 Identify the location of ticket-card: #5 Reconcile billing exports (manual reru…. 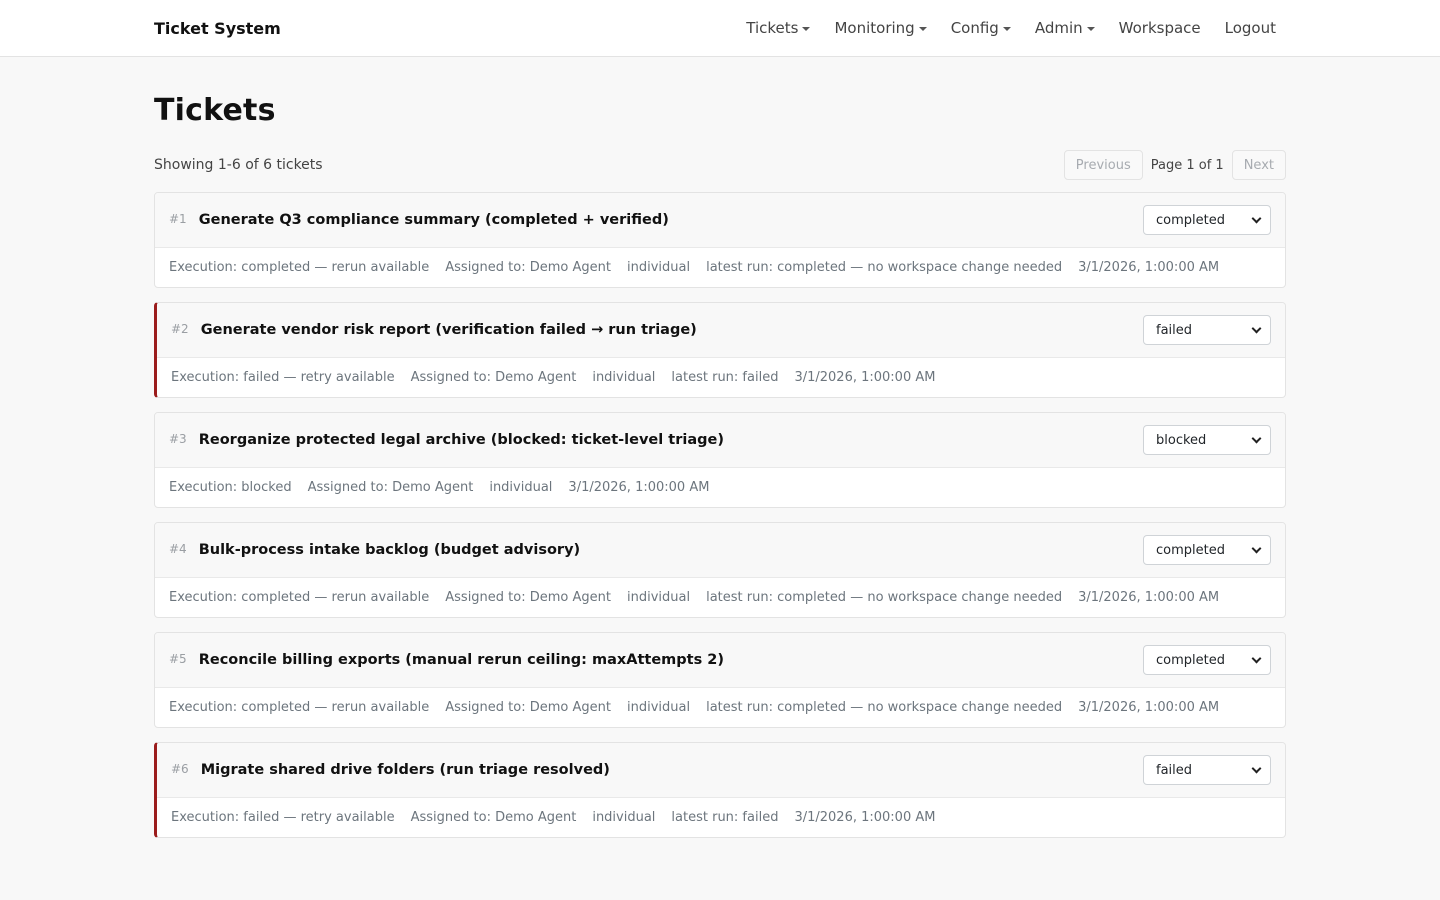
(720, 680).